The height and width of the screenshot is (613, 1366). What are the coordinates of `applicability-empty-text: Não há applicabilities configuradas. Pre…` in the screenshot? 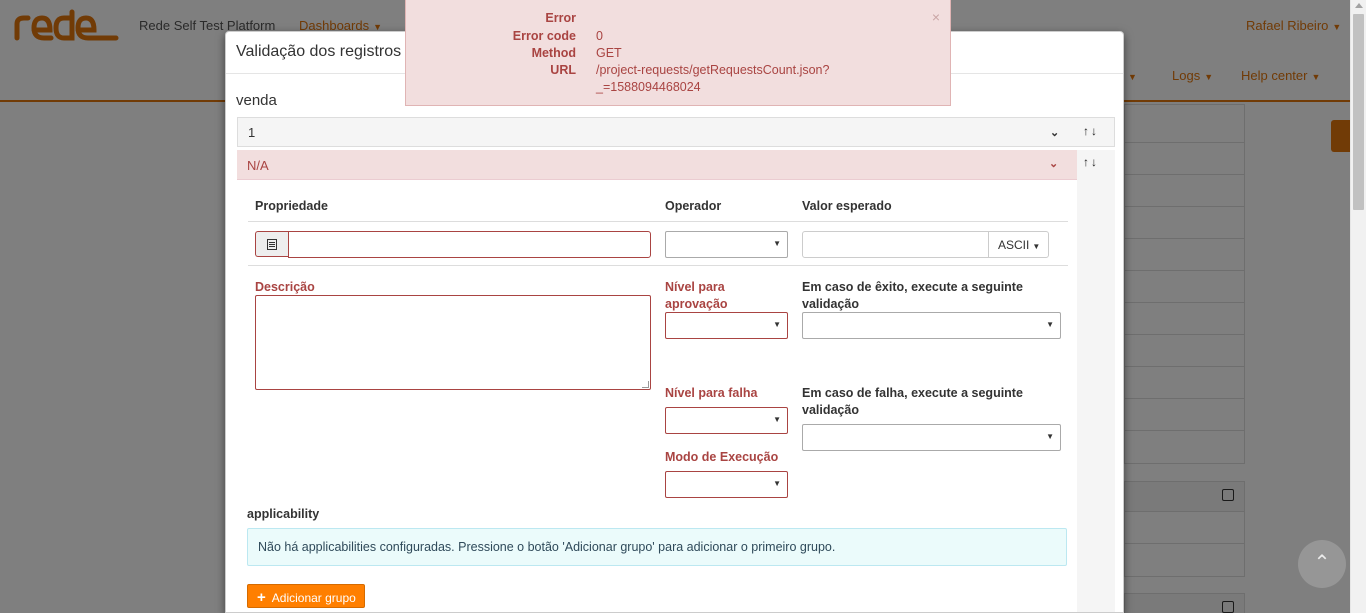 It's located at (547, 547).